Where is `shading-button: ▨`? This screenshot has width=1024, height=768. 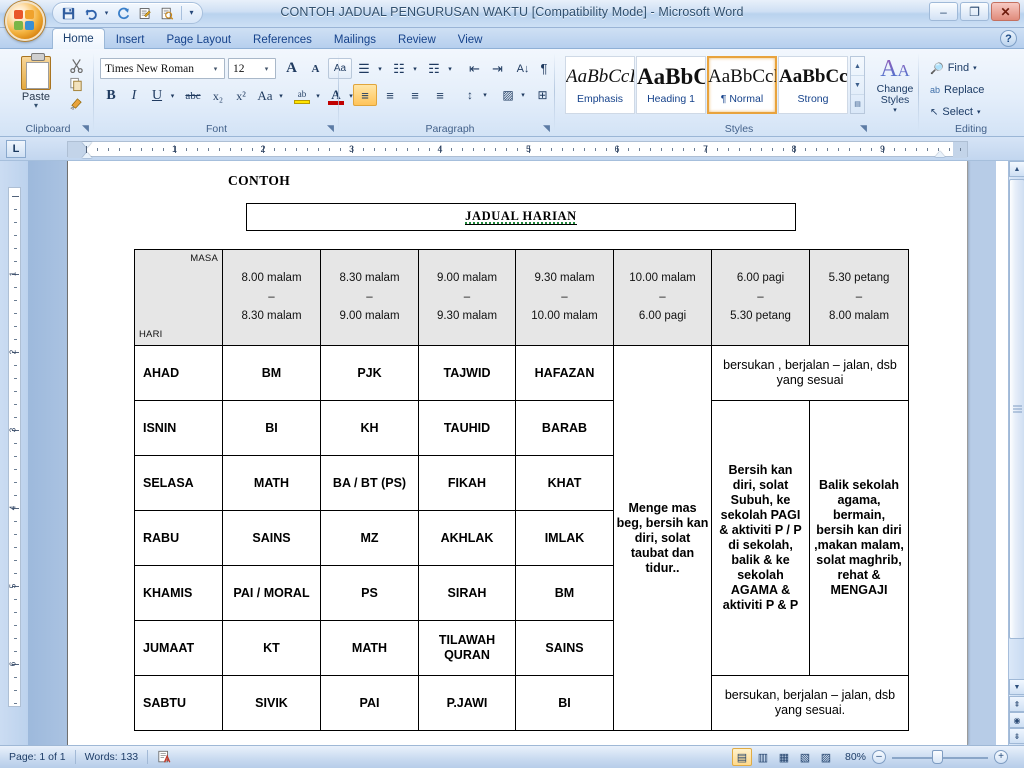
shading-button: ▨ is located at coordinates (508, 95).